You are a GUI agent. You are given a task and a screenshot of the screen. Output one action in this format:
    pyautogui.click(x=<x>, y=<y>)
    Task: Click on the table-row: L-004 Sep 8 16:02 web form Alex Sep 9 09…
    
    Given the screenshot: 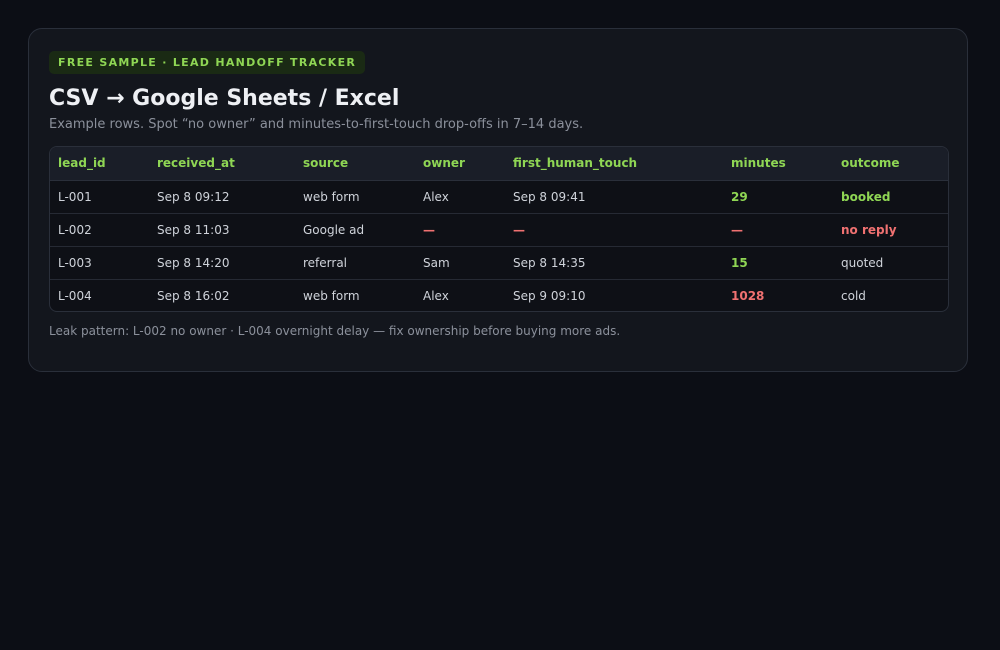 What is the action you would take?
    pyautogui.click(x=499, y=295)
    